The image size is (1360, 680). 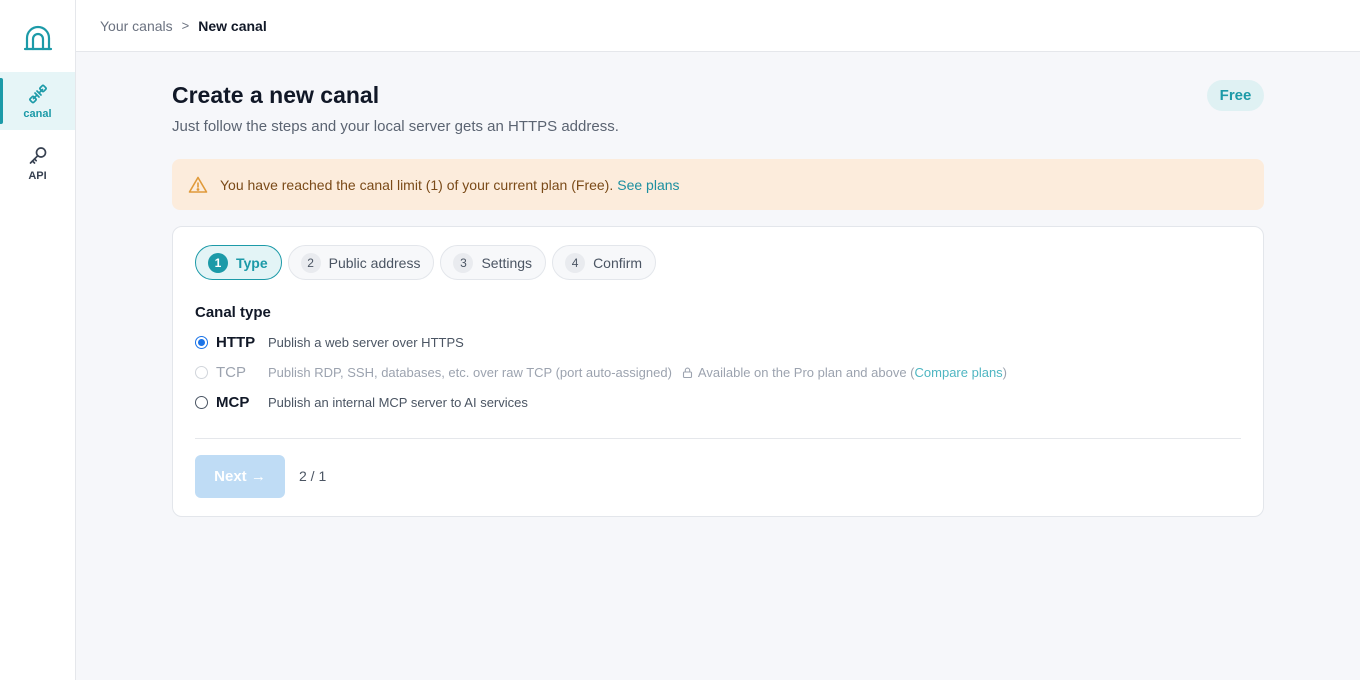 I want to click on option-name: HTTP, so click(x=236, y=342).